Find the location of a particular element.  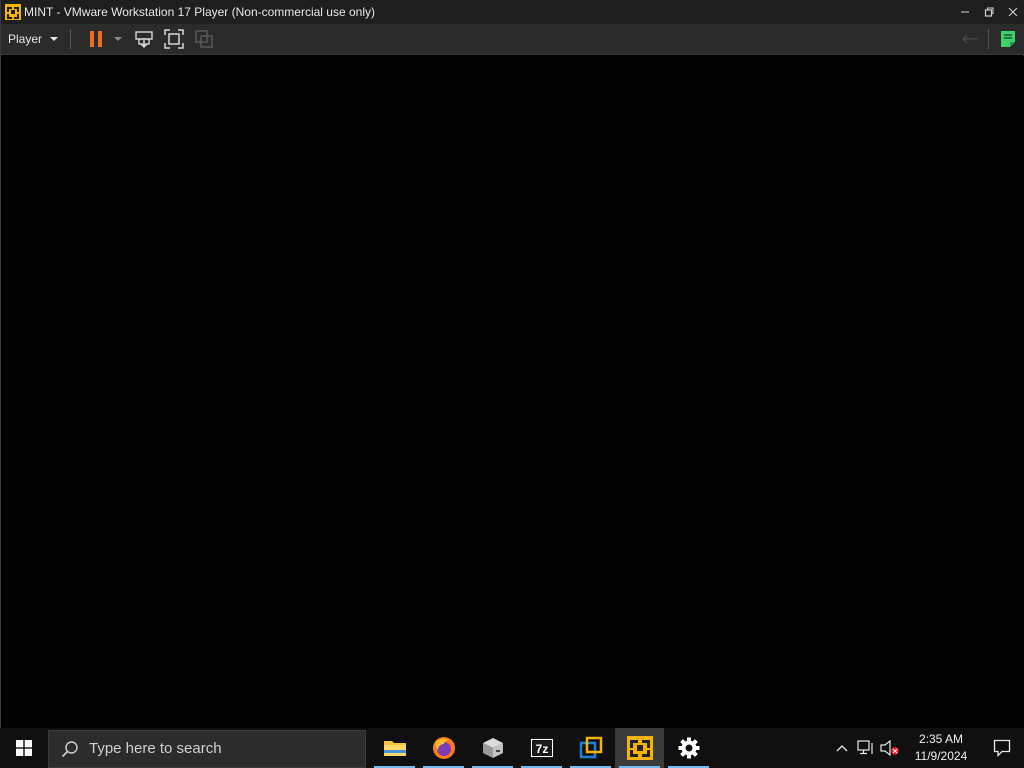

app-installer-icon is located at coordinates (492, 748).